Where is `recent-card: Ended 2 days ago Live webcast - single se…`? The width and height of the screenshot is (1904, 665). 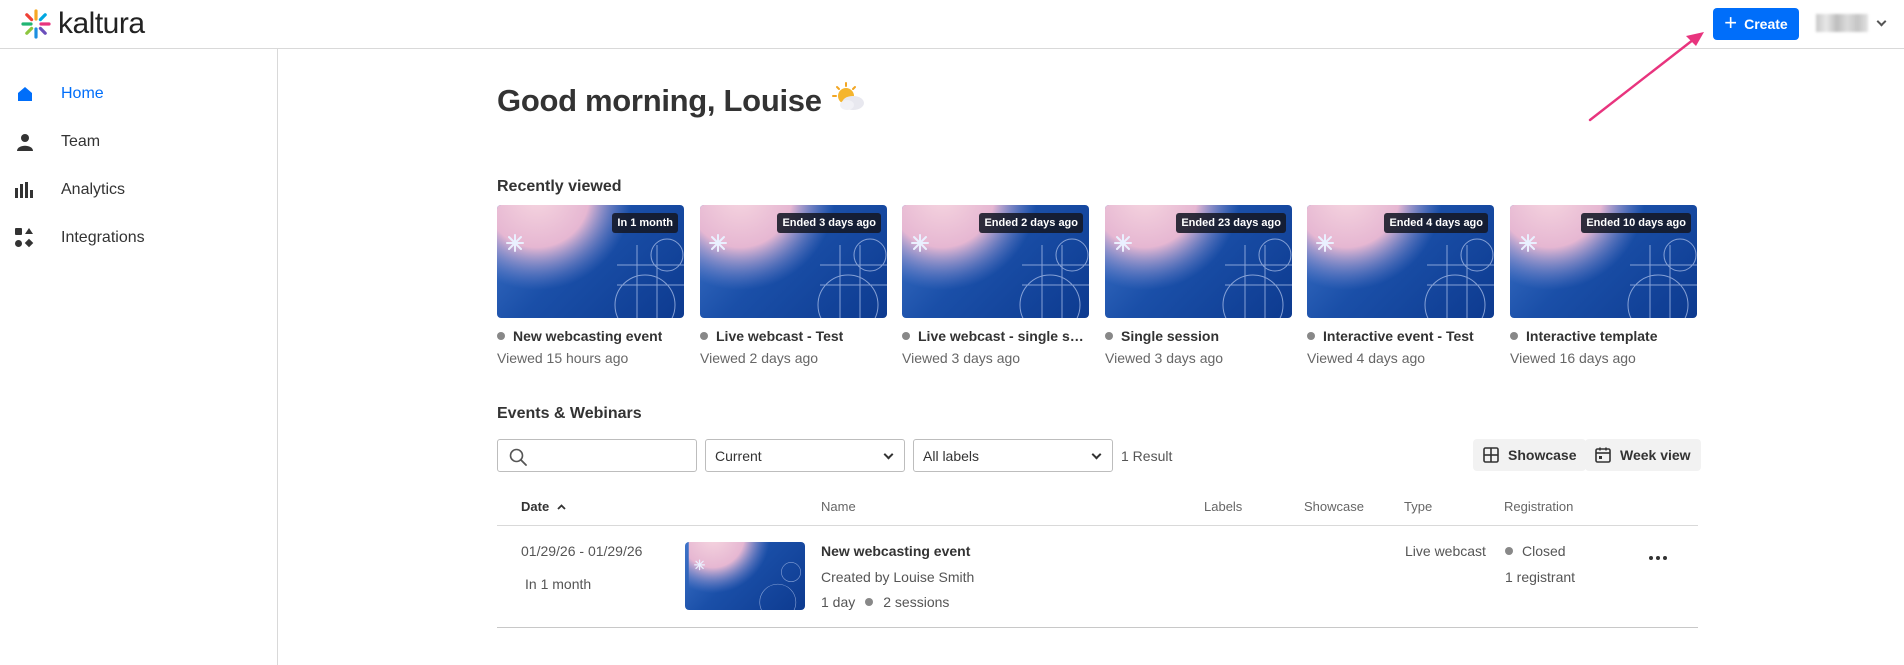 recent-card: Ended 2 days ago Live webcast - single se… is located at coordinates (995, 285).